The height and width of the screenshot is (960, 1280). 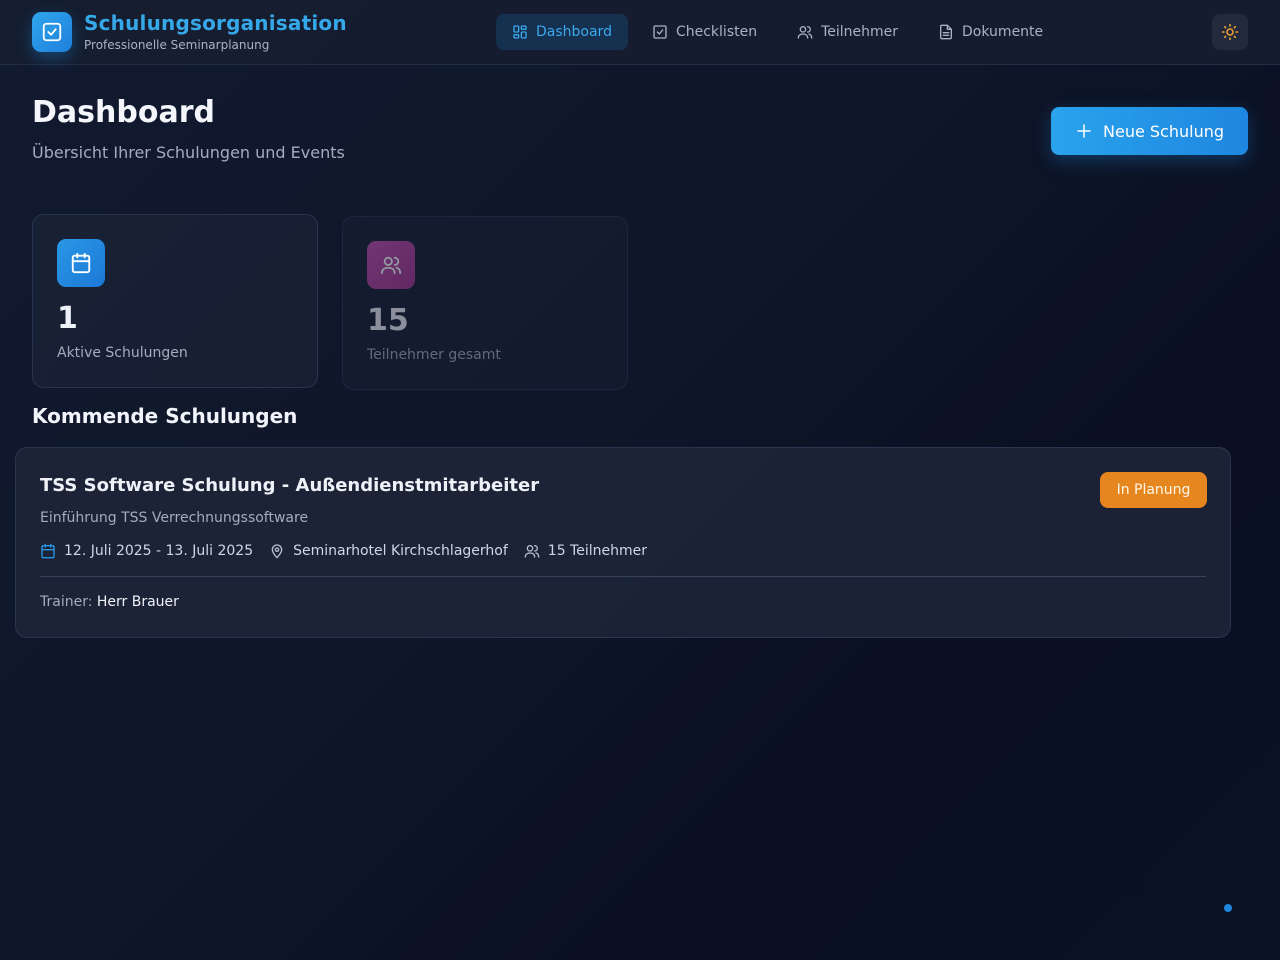 I want to click on stat-value: 15, so click(x=388, y=320).